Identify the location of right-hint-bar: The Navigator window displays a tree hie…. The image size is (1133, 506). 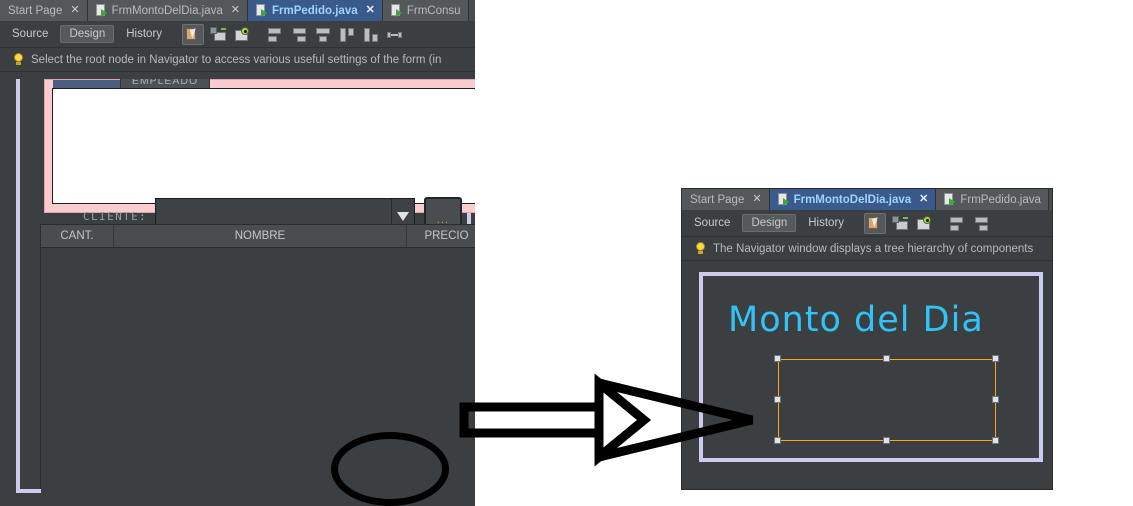
(867, 249).